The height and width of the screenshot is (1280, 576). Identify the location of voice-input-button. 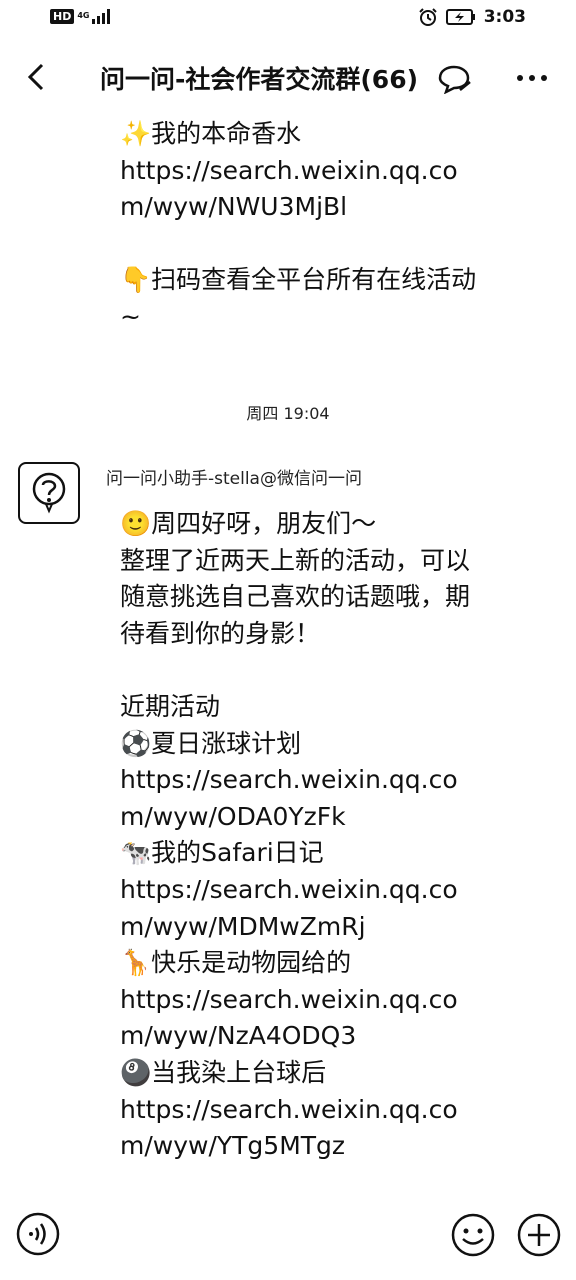
(38, 1234).